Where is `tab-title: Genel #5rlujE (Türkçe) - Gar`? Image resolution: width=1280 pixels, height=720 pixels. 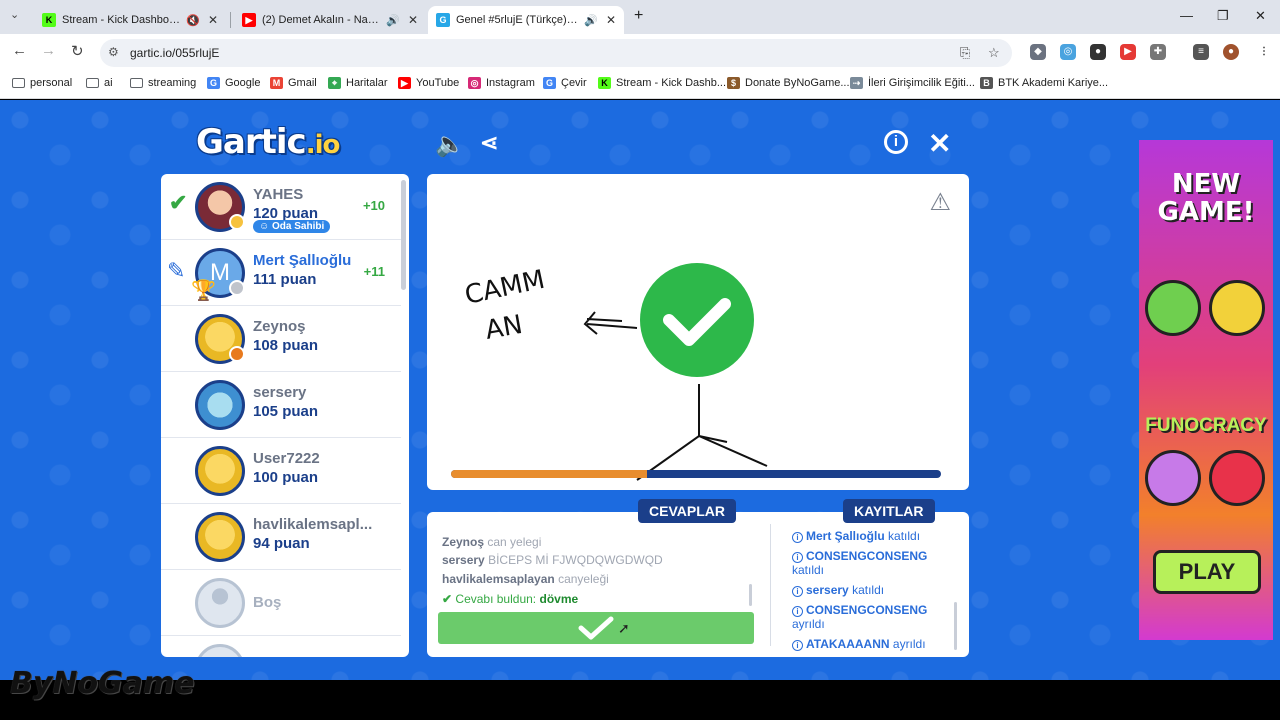 tab-title: Genel #5rlujE (Türkçe) - Gar is located at coordinates (517, 20).